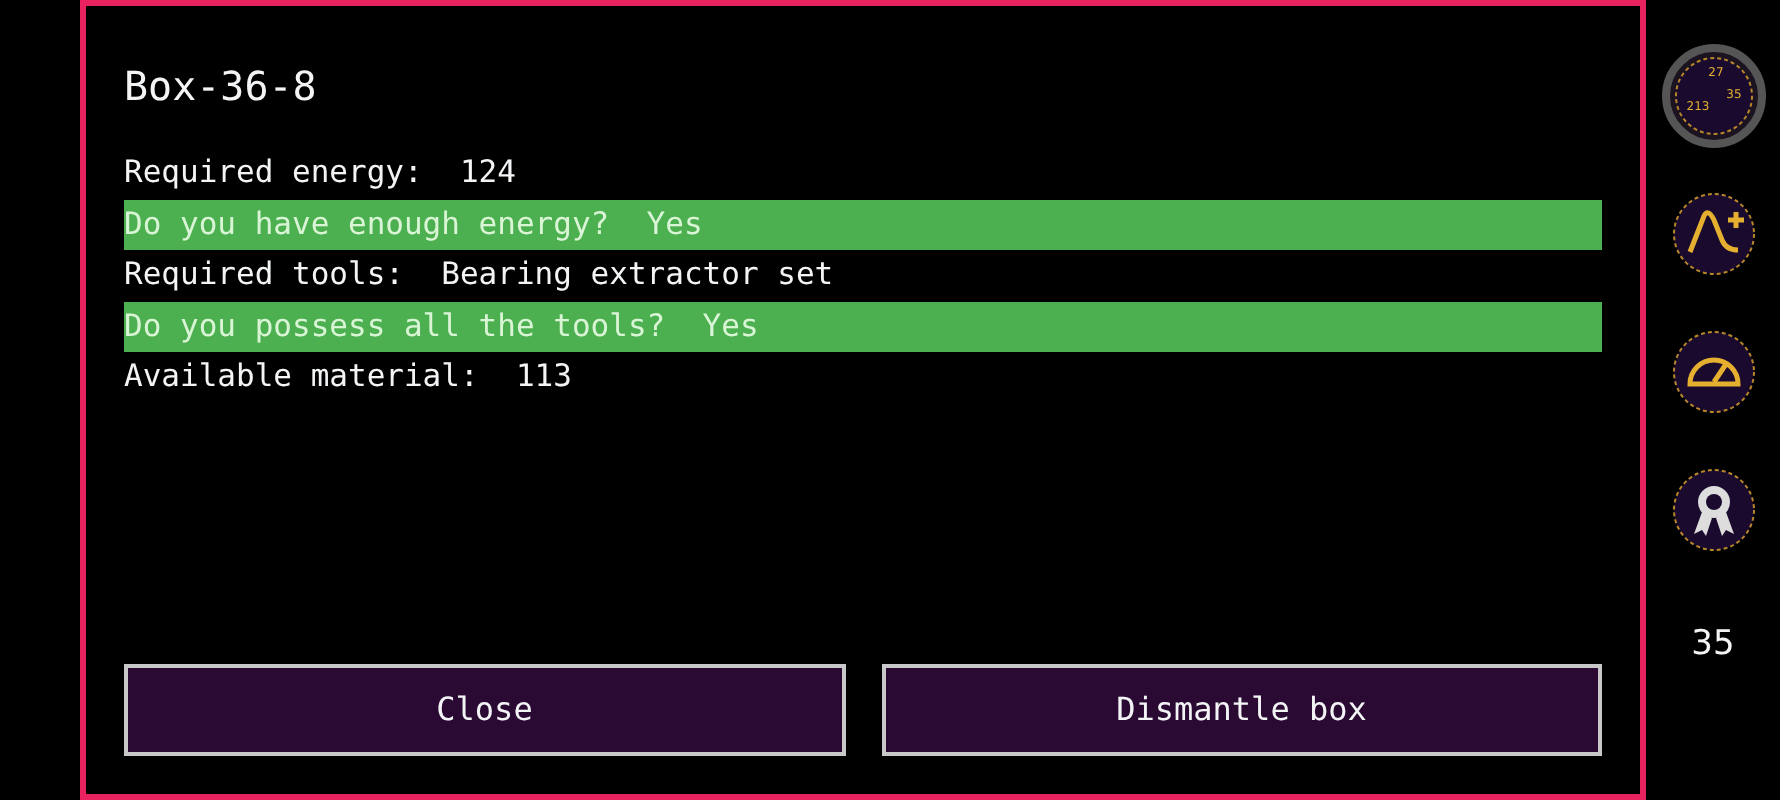  I want to click on info-line: Available material: 113, so click(348, 377).